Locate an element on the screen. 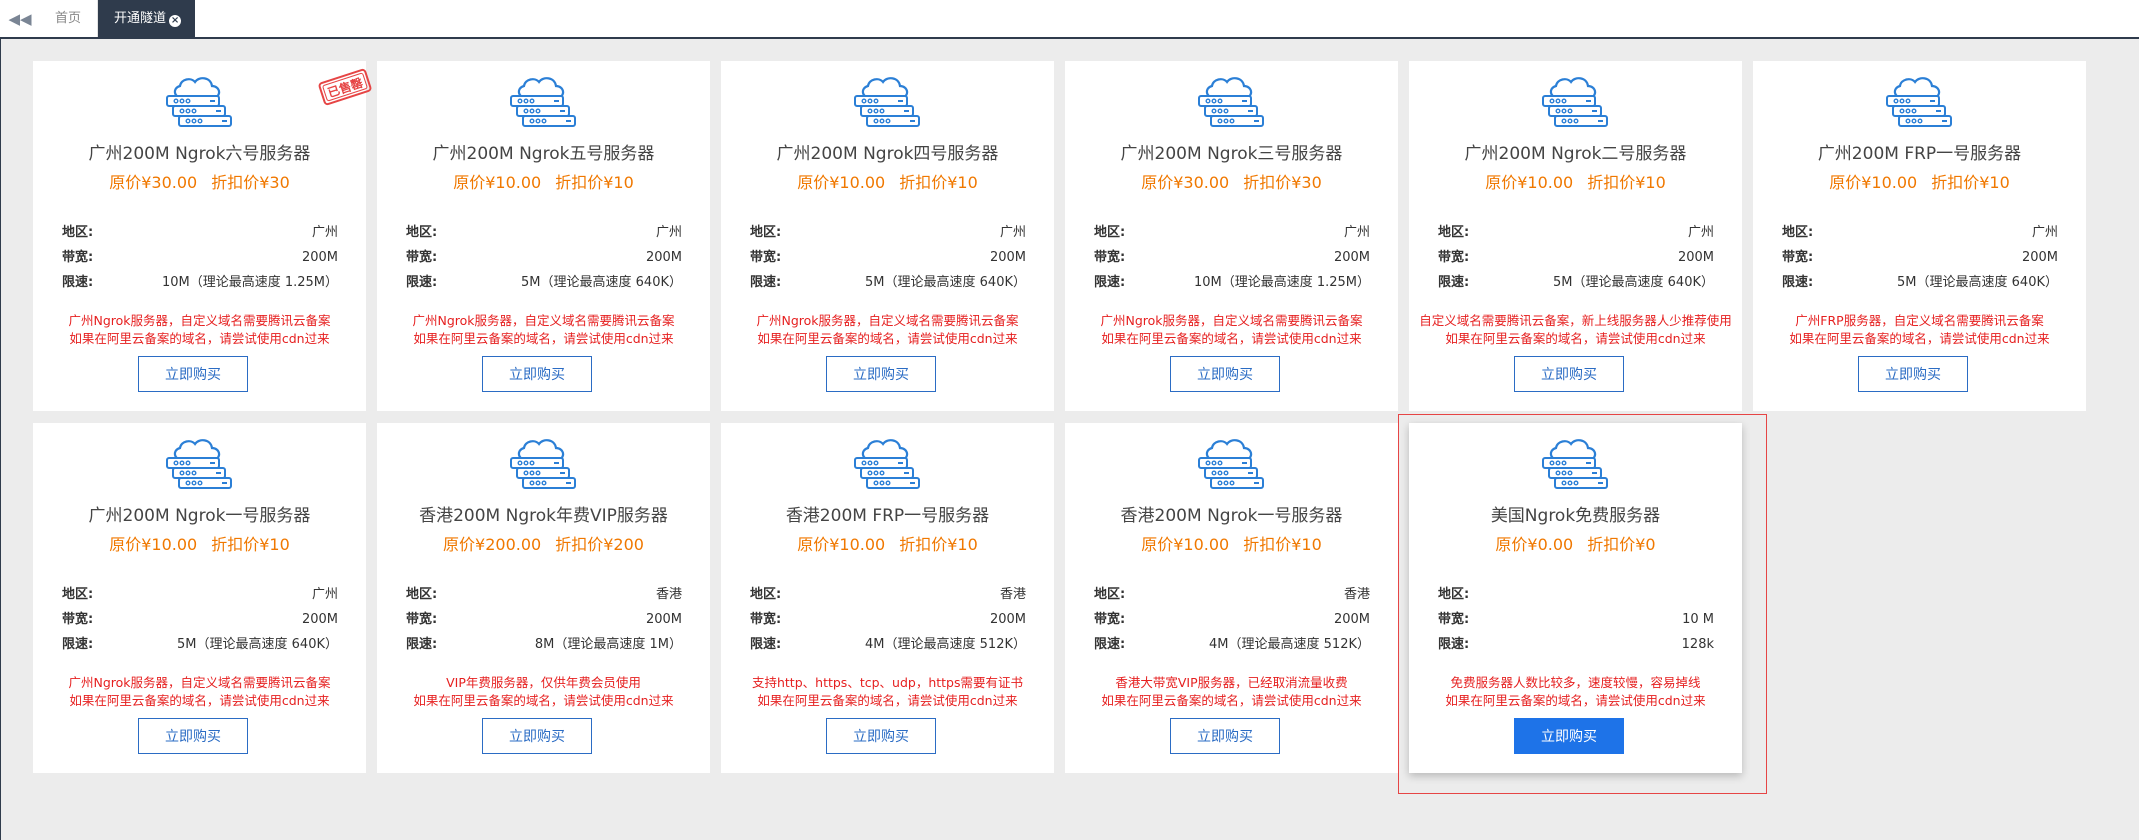 The image size is (2139, 840). tab-open-tunnel: 开通隧道 × is located at coordinates (146, 18).